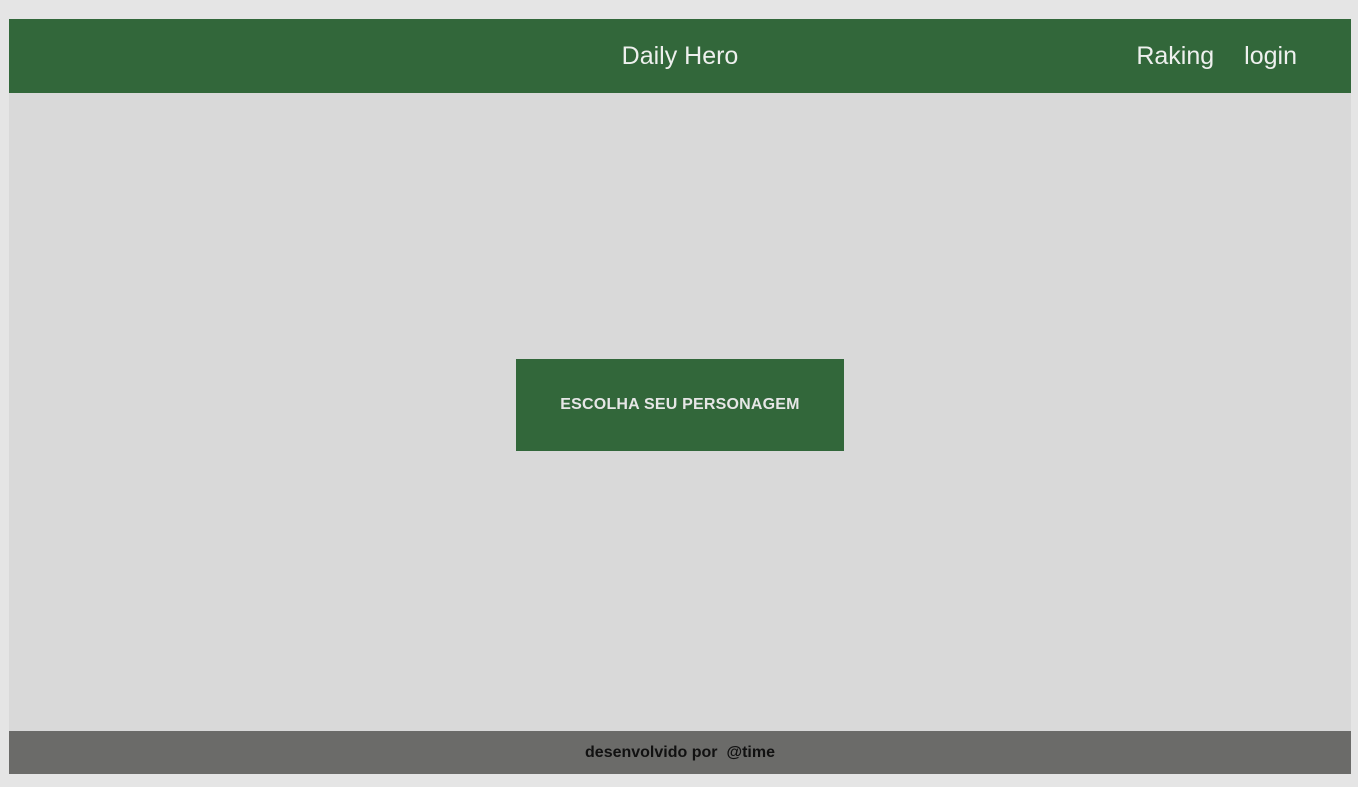 The width and height of the screenshot is (1358, 787). I want to click on footer-credit: @time, so click(750, 752).